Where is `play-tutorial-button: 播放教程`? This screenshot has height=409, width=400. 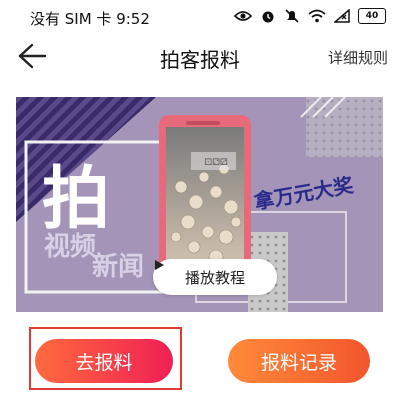 play-tutorial-button: 播放教程 is located at coordinates (215, 277).